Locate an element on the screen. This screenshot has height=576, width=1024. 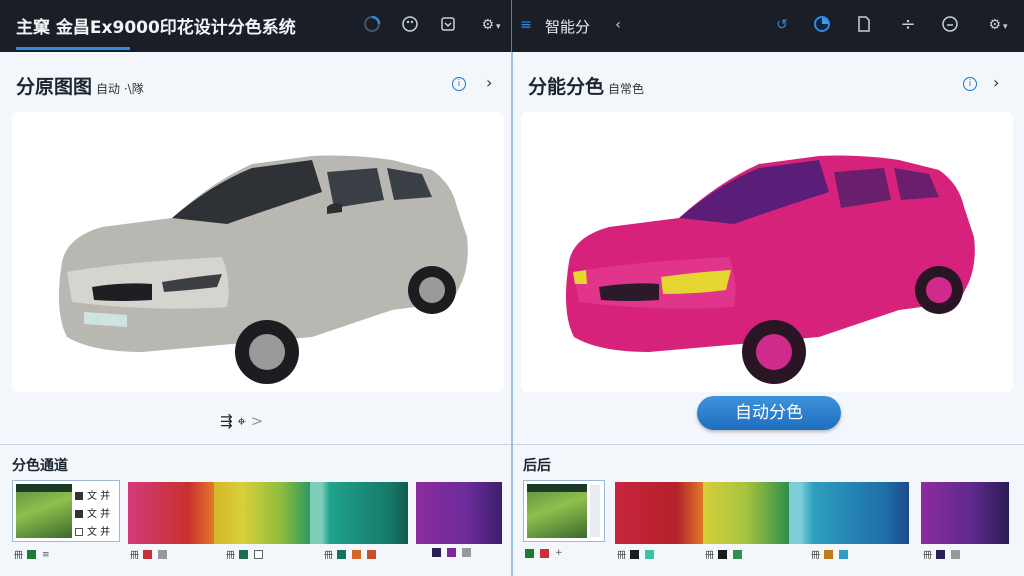
progress-ring-icon is located at coordinates (372, 25).